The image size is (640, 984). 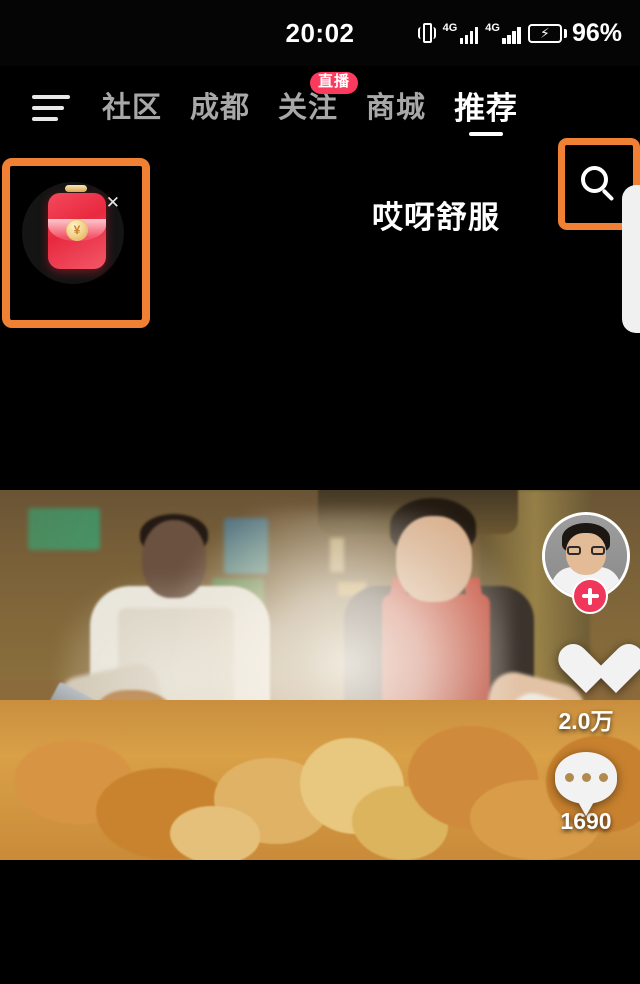 What do you see at coordinates (492, 28) in the screenshot?
I see `network-label-2: 4G` at bounding box center [492, 28].